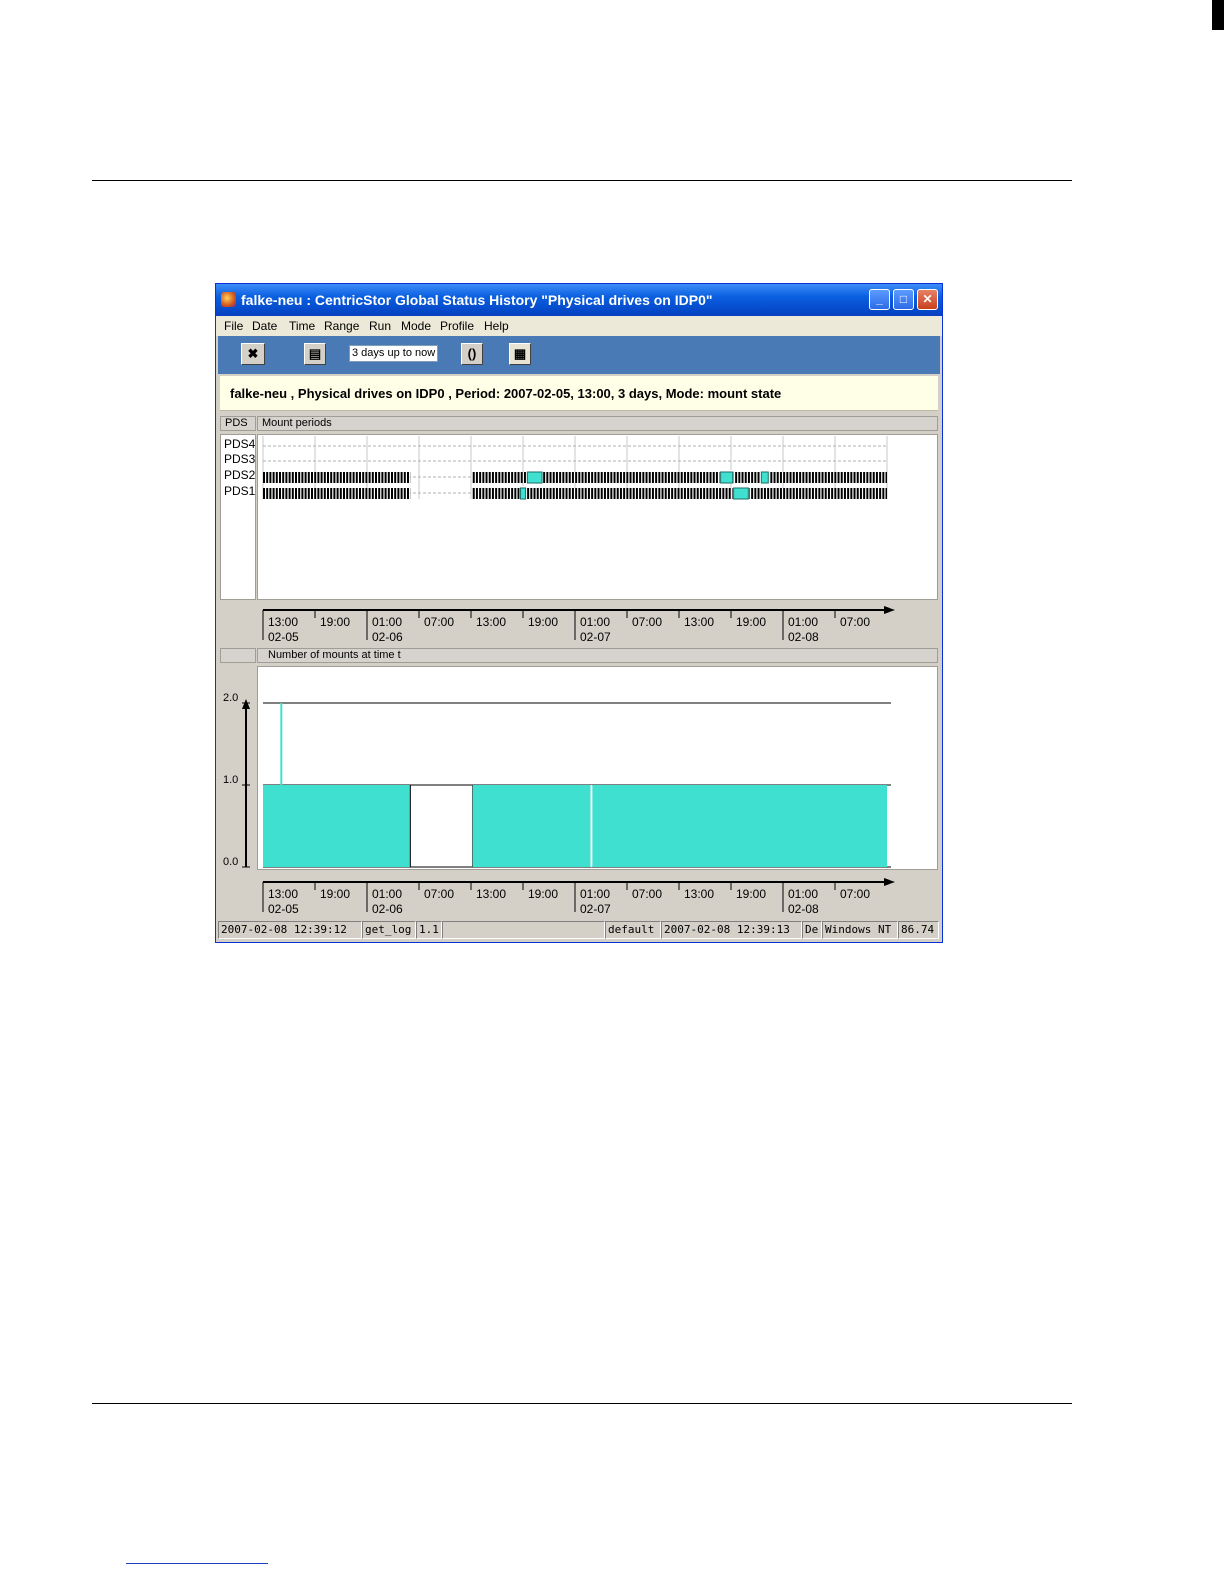  What do you see at coordinates (860, 930) in the screenshot?
I see `status-os: Windows NT` at bounding box center [860, 930].